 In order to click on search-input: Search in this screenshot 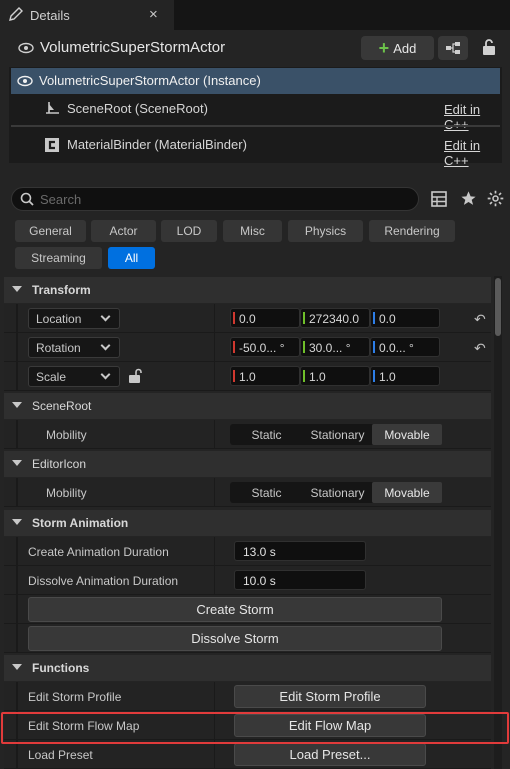, I will do `click(215, 199)`.